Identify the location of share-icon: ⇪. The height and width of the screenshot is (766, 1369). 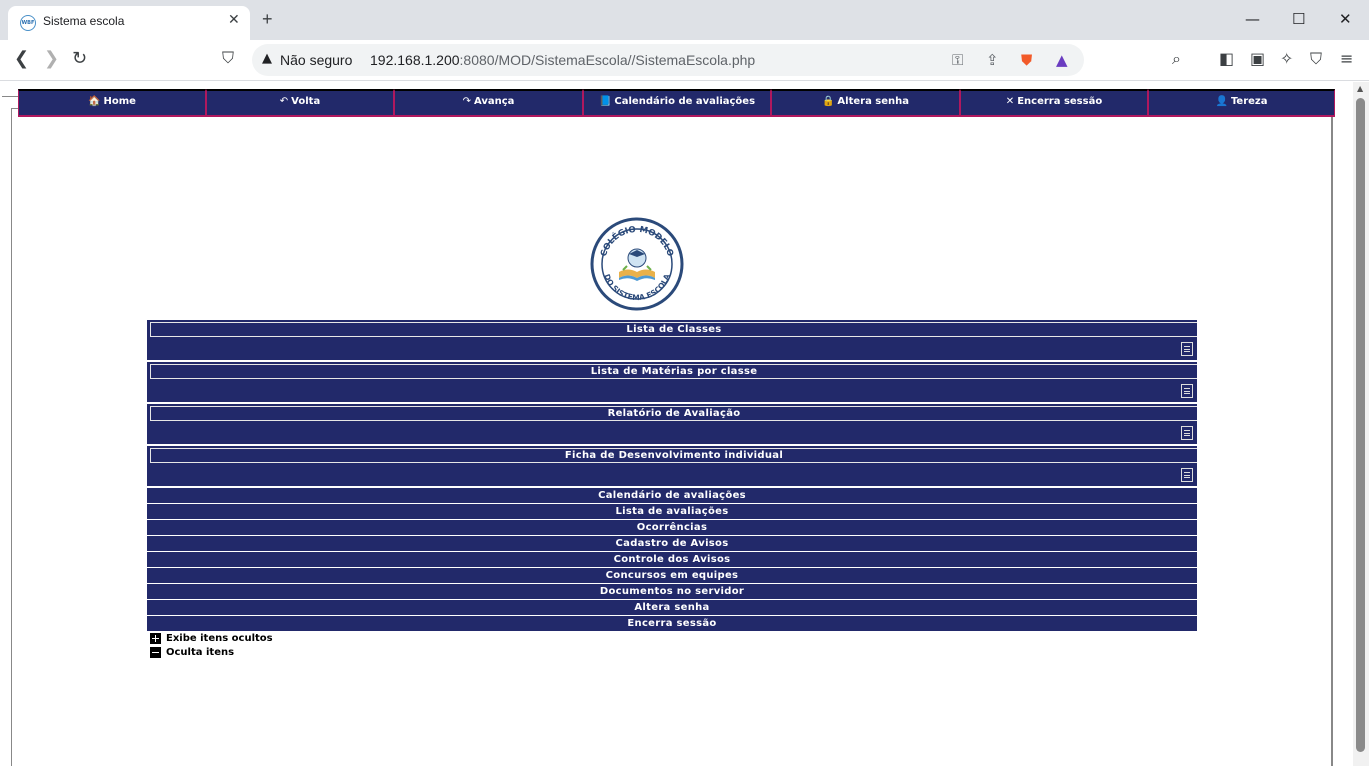
(992, 60).